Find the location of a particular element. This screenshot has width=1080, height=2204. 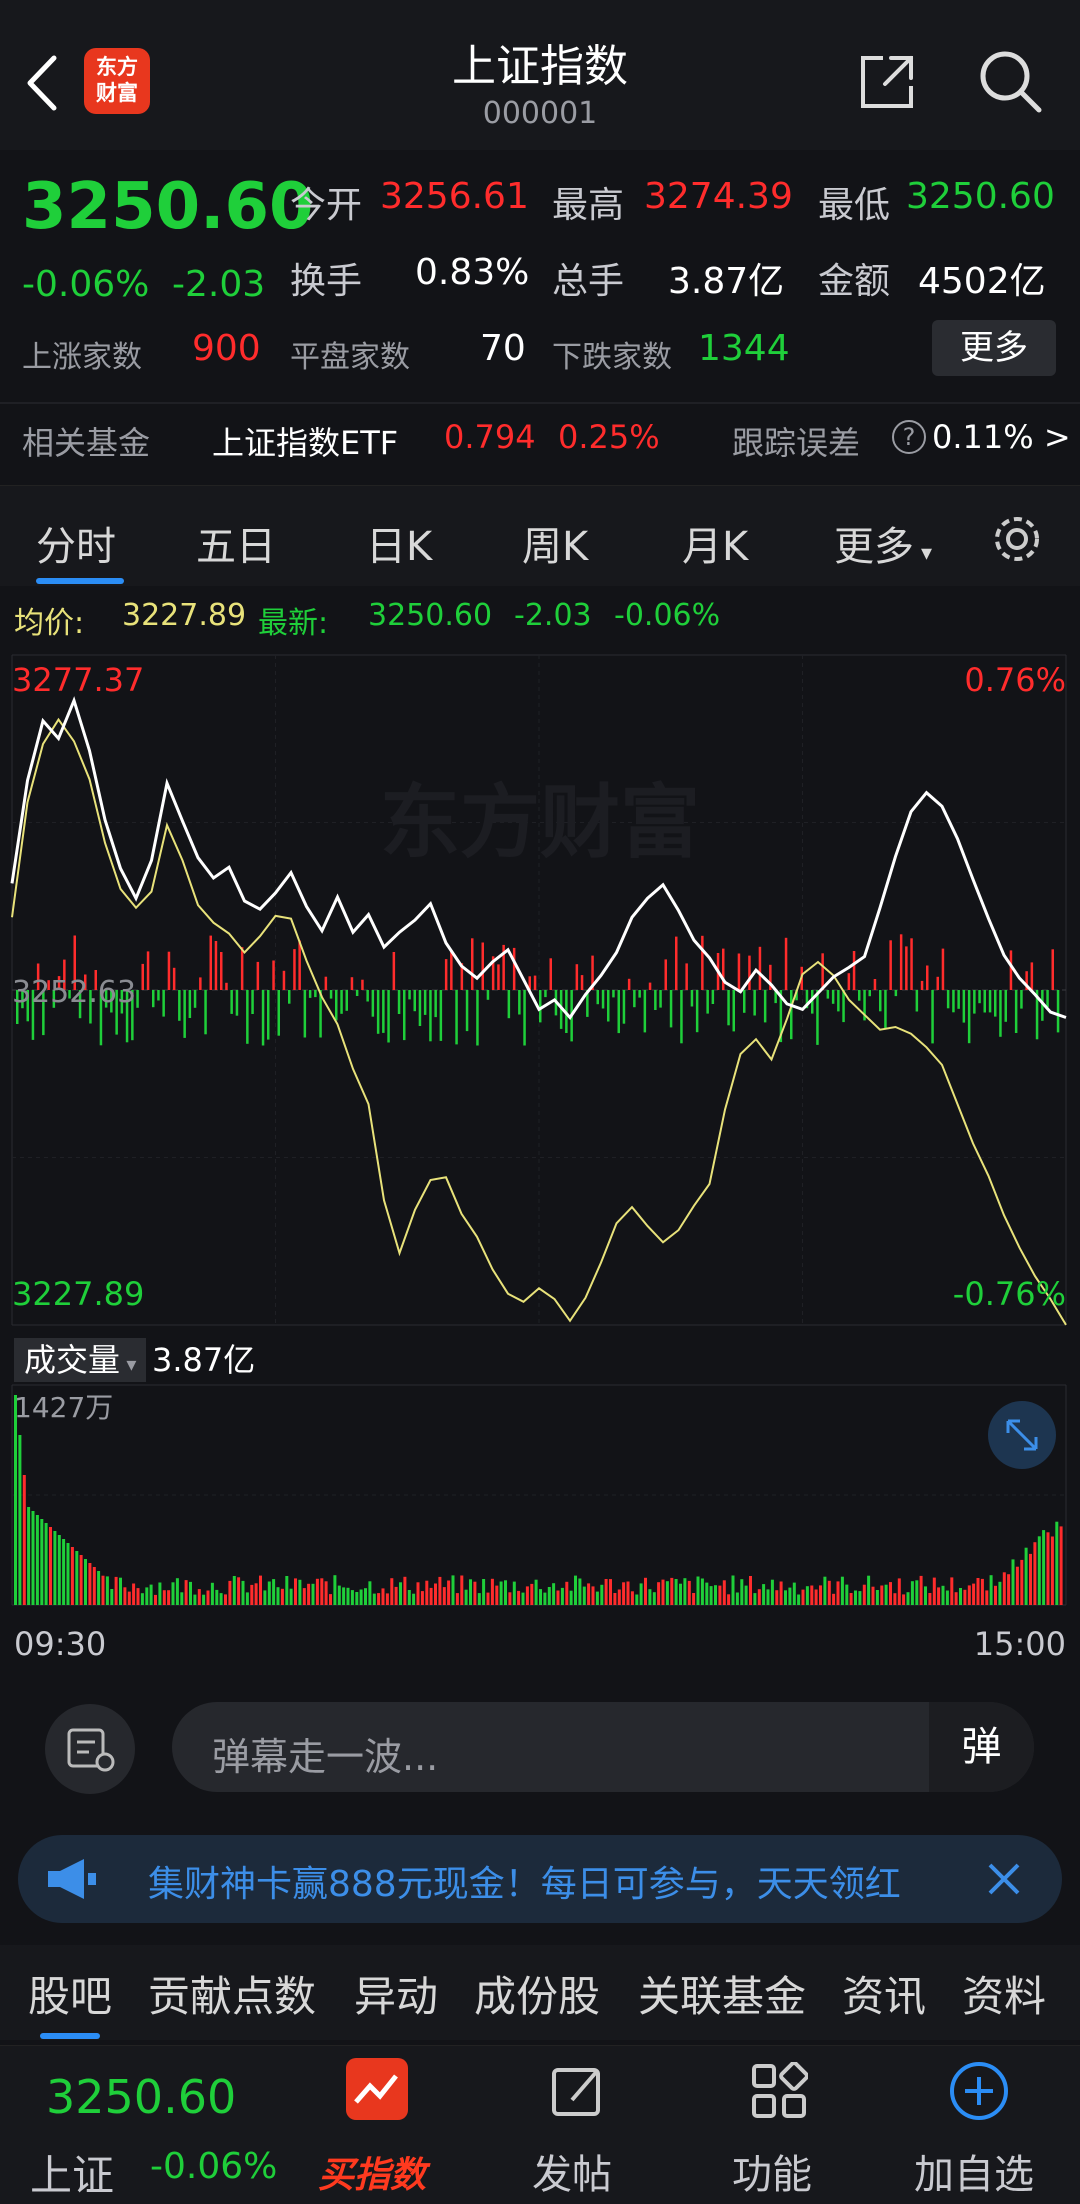

latest-change: -2.03 is located at coordinates (553, 615).